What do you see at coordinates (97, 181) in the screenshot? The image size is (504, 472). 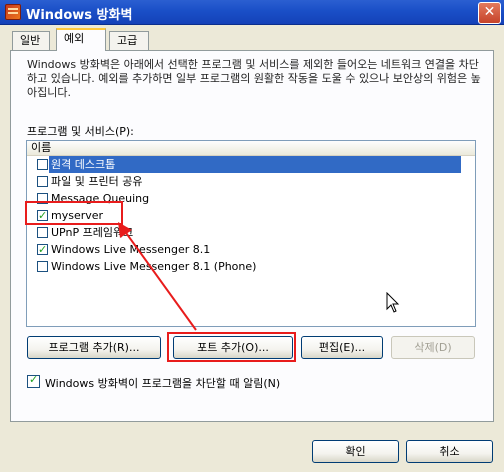 I see `list-item-label: 파일 및 프린터 공유` at bounding box center [97, 181].